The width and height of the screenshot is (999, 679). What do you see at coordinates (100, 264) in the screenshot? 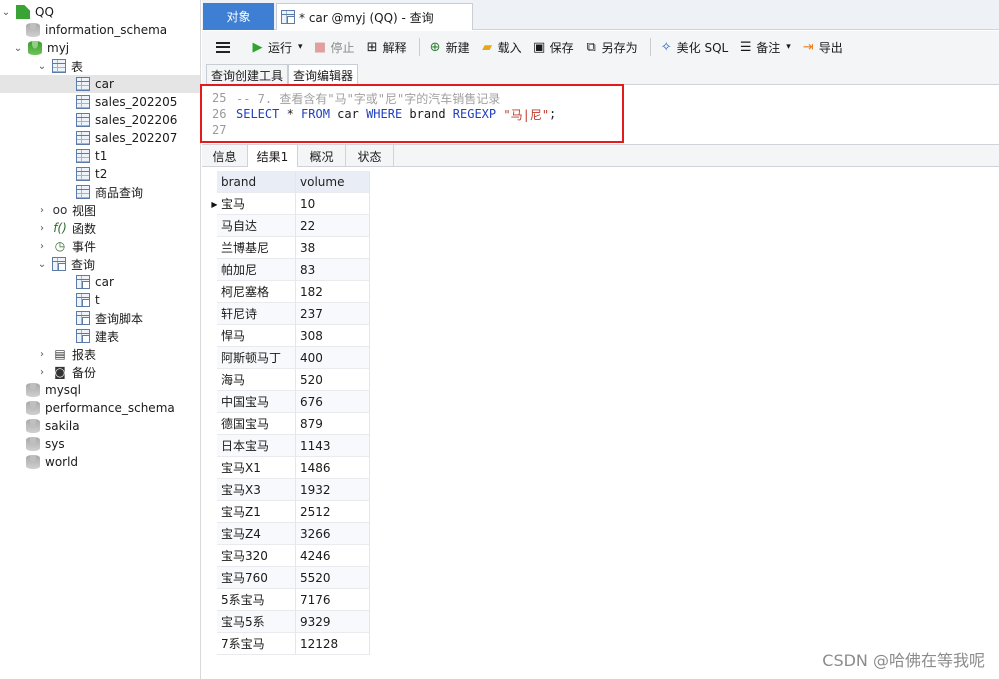
I see `tree-queries-group: ⌄ 查询` at bounding box center [100, 264].